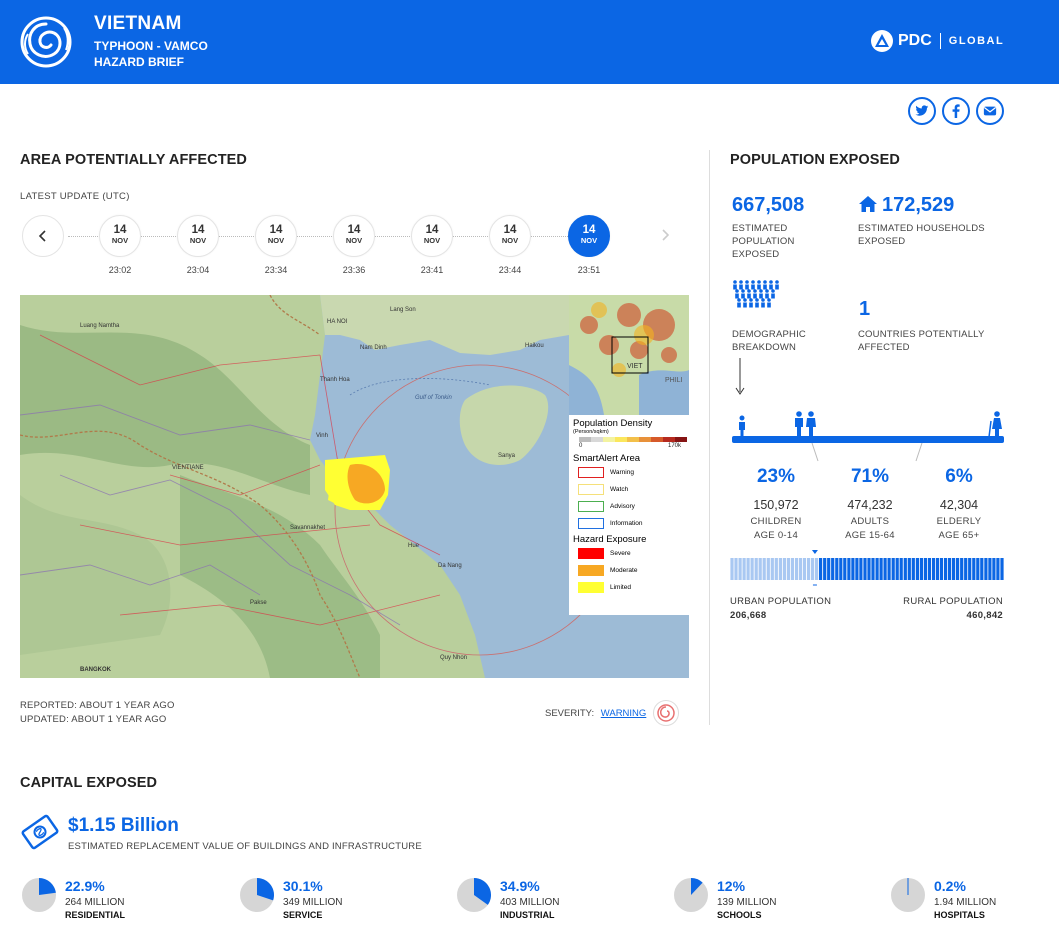 The image size is (1059, 939). I want to click on map-inset-overview: PHILI VIET, so click(629, 355).